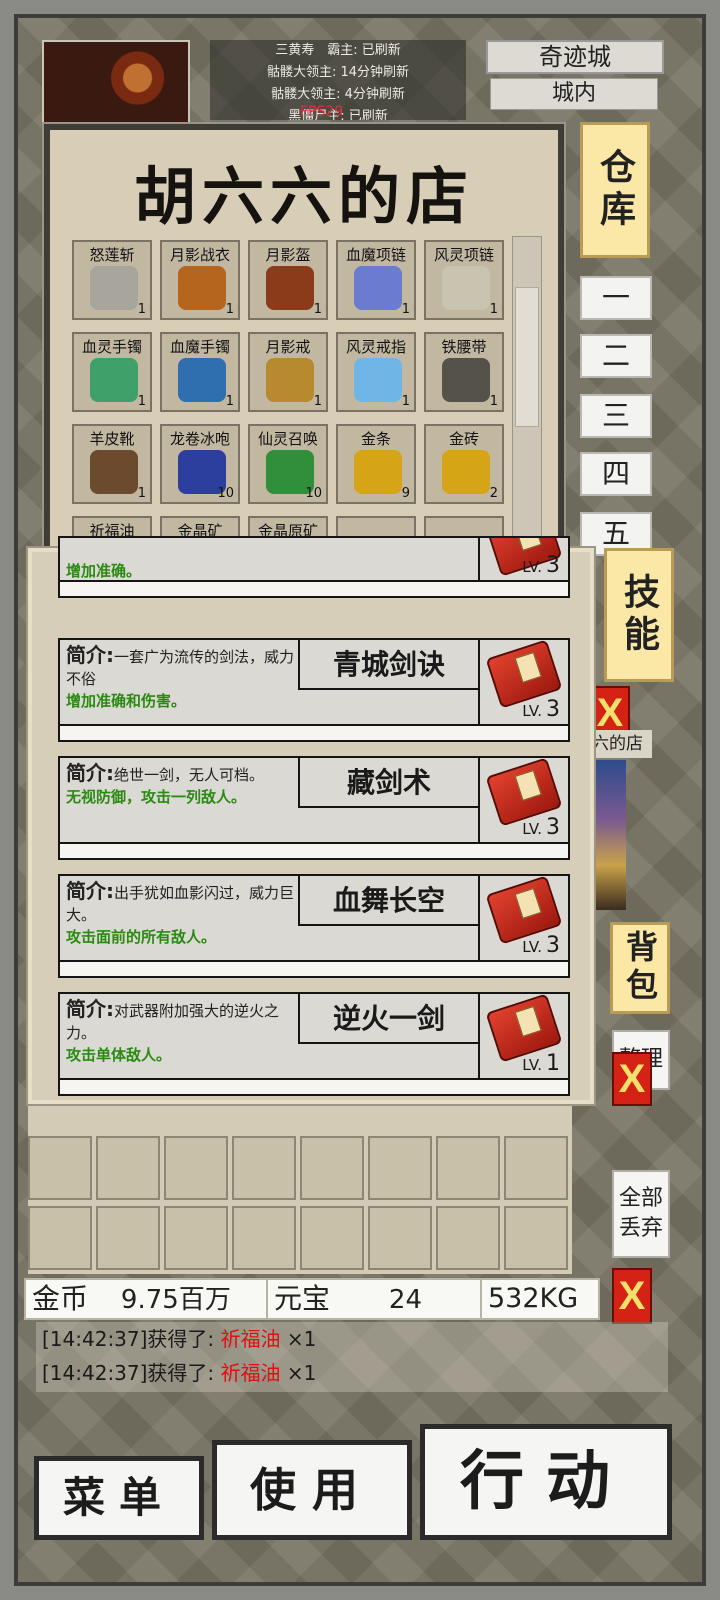  Describe the element at coordinates (389, 901) in the screenshot. I see `skill-name: 血舞长空` at that location.